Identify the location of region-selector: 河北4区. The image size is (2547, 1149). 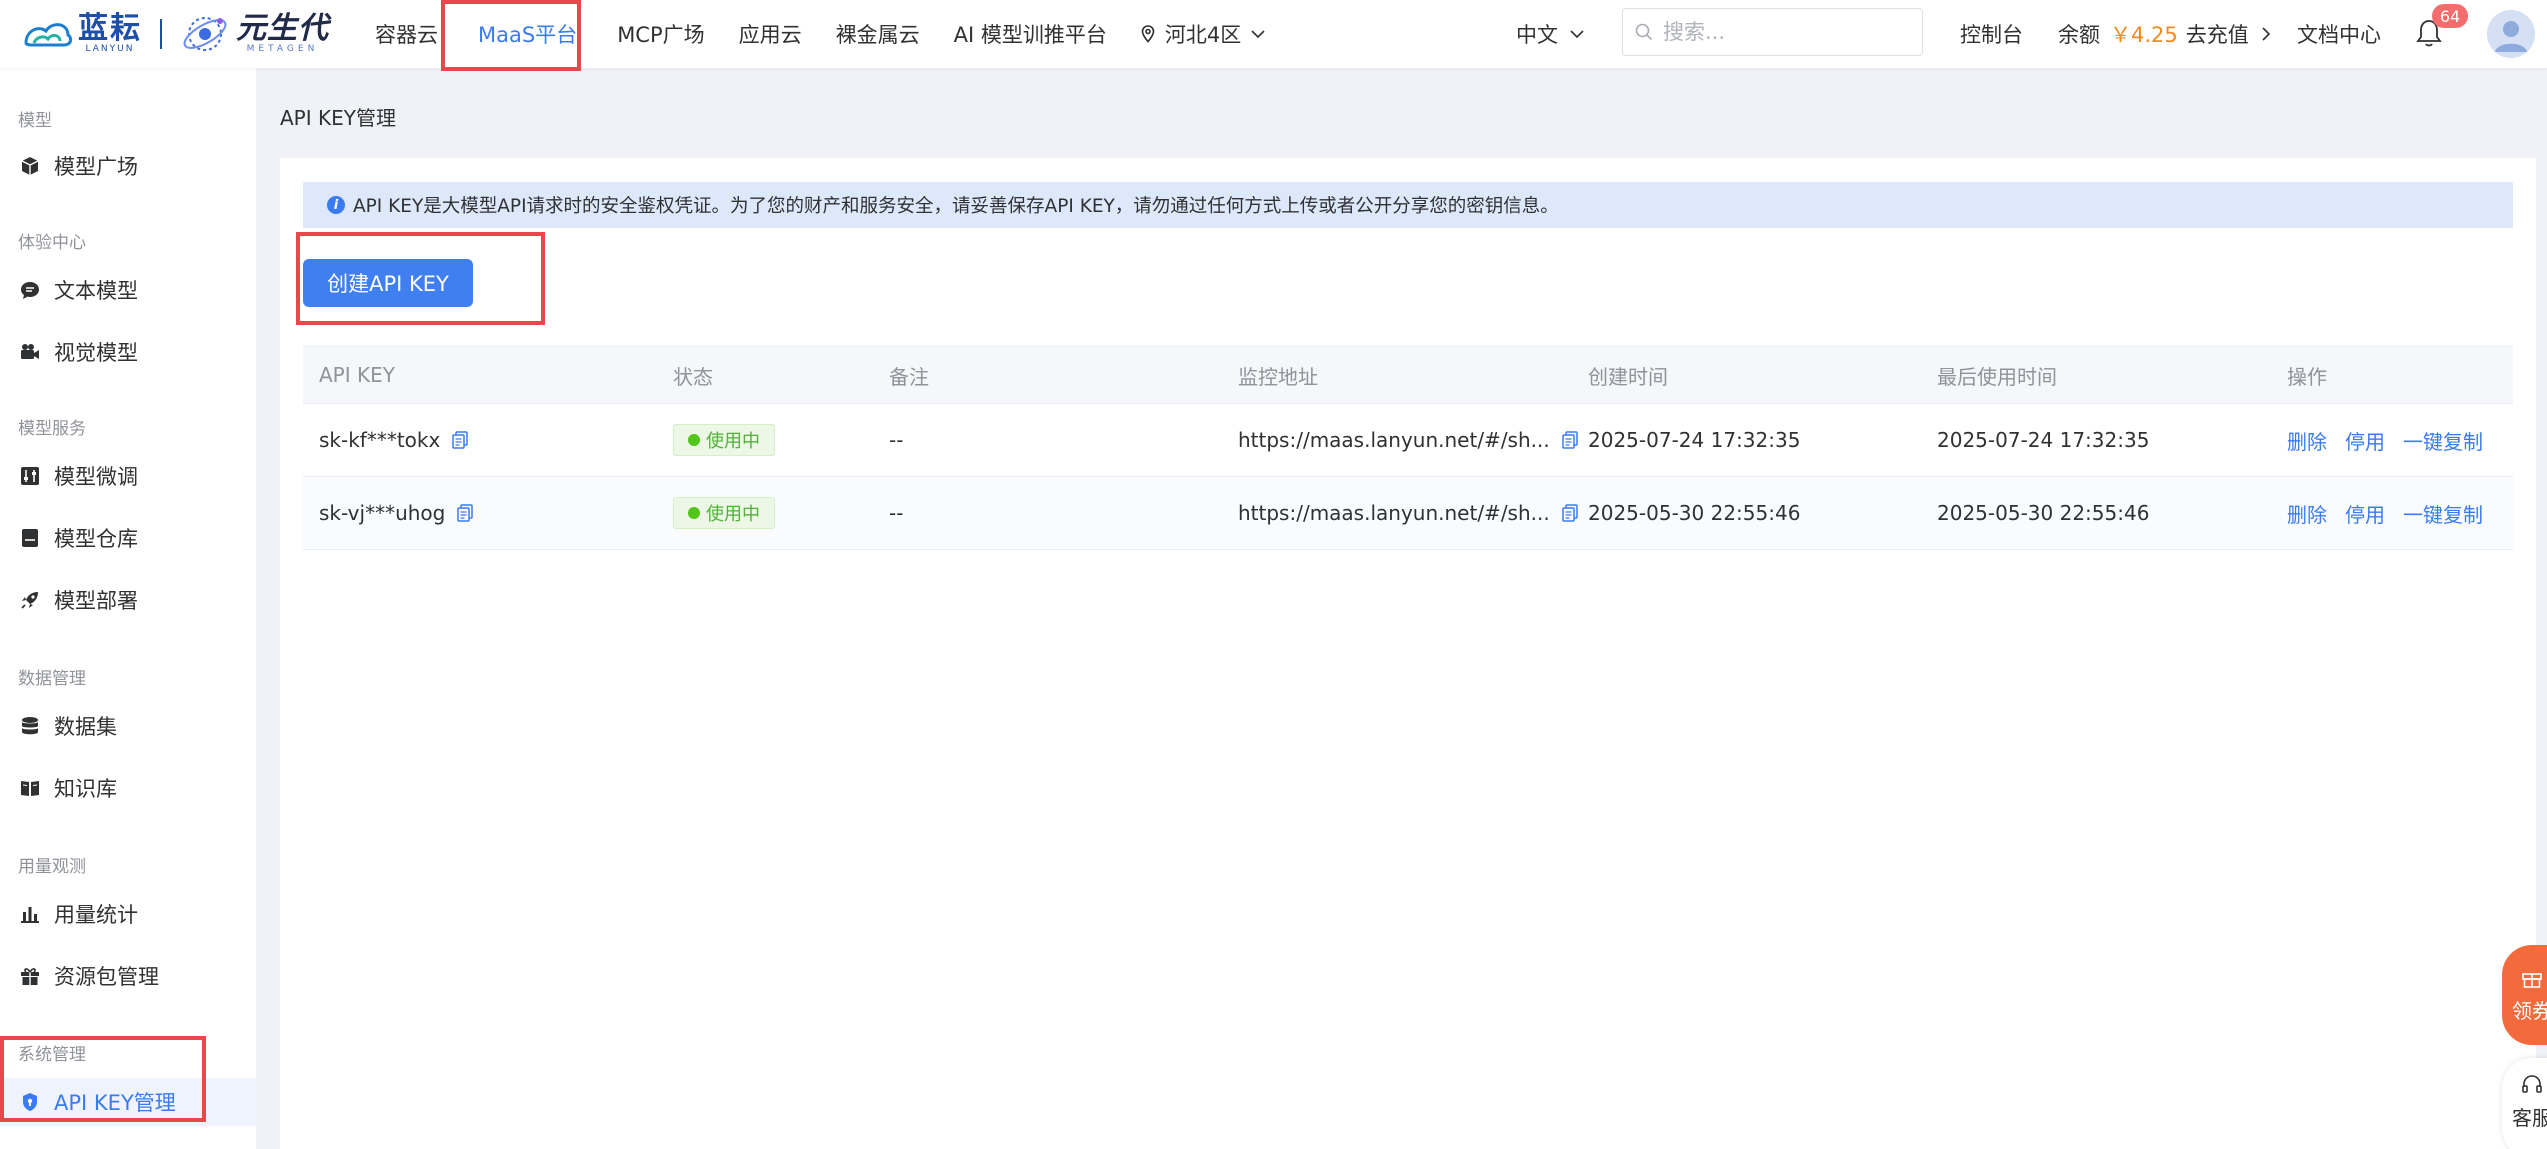
(1203, 34).